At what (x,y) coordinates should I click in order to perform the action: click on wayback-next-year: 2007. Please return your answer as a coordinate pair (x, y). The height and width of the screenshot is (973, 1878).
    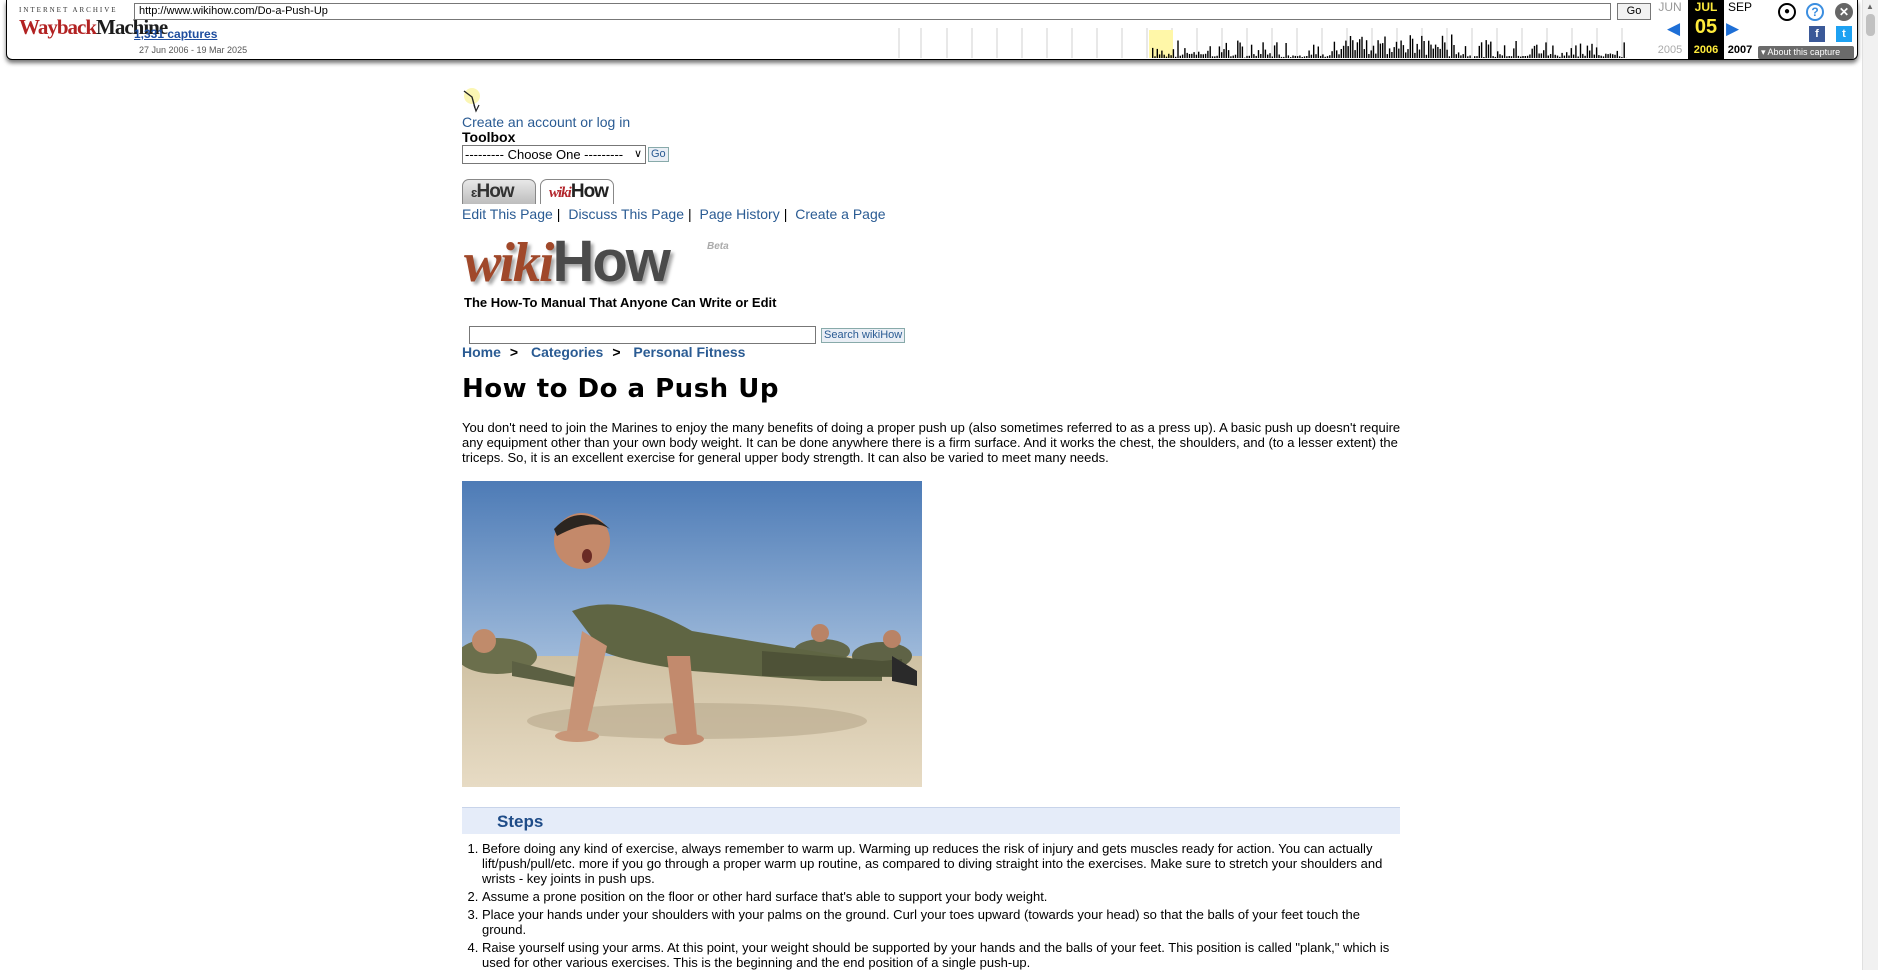
    Looking at the image, I should click on (1740, 50).